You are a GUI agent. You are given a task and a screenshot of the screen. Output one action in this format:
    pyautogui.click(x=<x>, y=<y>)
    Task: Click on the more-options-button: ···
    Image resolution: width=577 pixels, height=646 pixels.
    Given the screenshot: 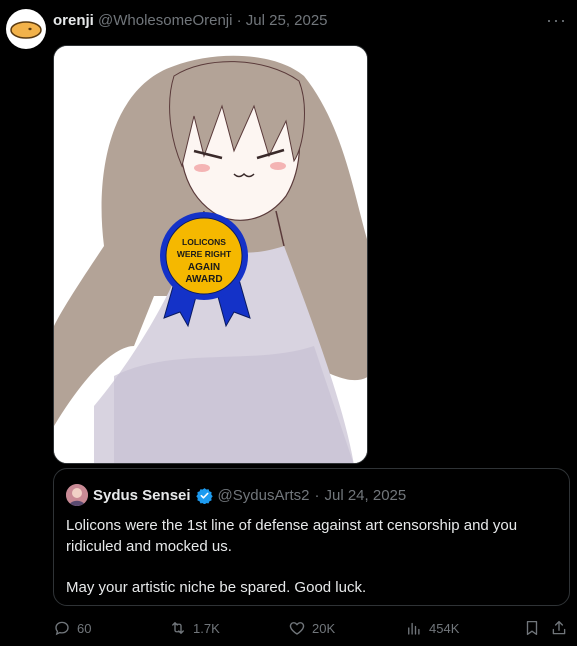 What is the action you would take?
    pyautogui.click(x=556, y=20)
    